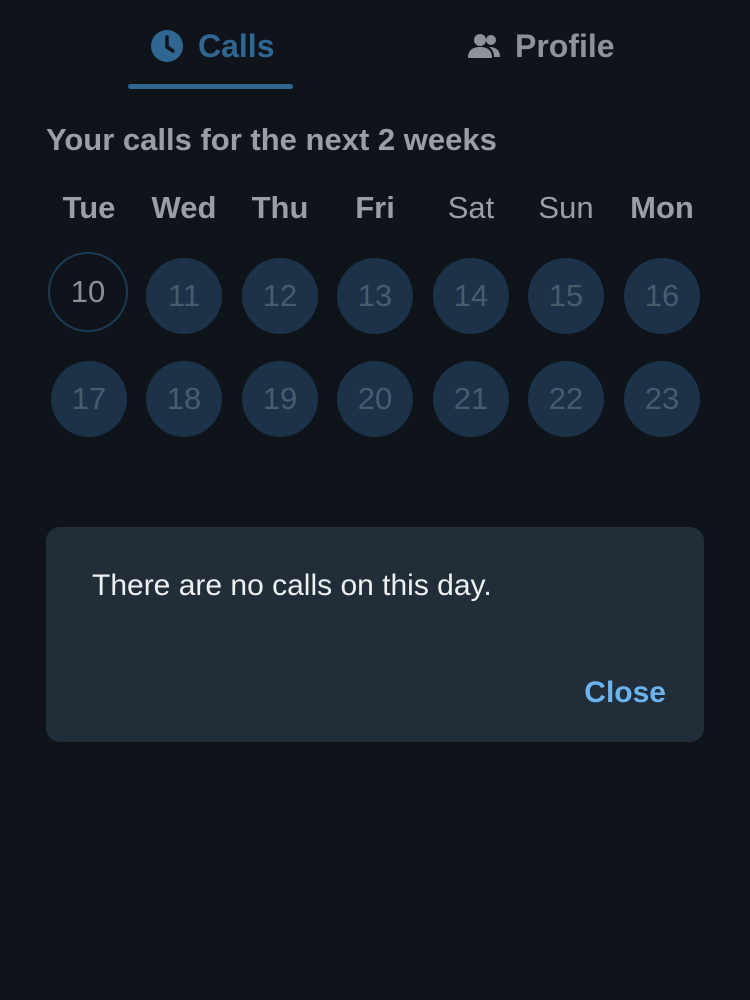  What do you see at coordinates (184, 207) in the screenshot?
I see `weekday-label: Wed` at bounding box center [184, 207].